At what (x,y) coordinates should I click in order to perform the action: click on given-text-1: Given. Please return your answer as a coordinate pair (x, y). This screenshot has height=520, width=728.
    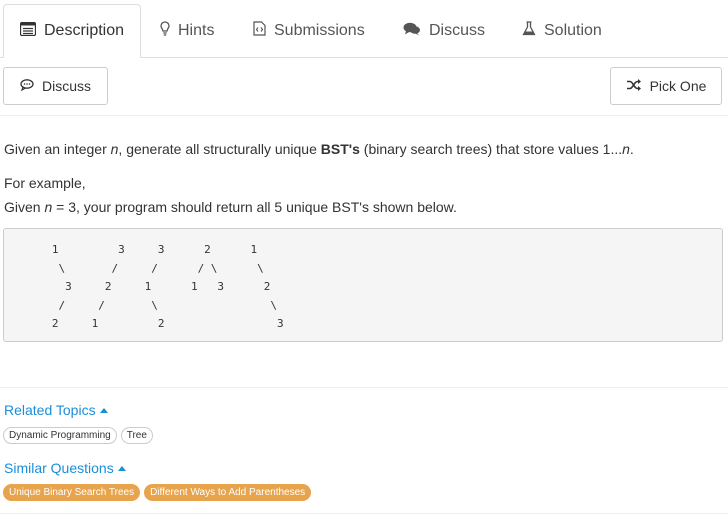
    Looking at the image, I should click on (24, 207).